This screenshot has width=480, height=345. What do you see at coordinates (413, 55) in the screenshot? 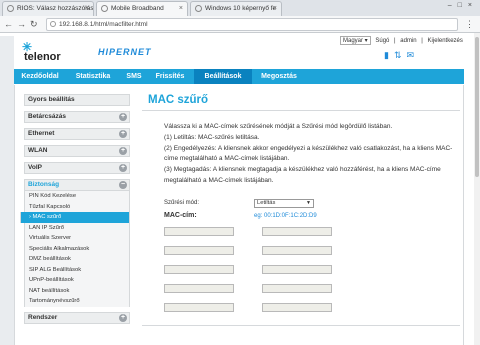
I see `sms-icon: ✉` at bounding box center [413, 55].